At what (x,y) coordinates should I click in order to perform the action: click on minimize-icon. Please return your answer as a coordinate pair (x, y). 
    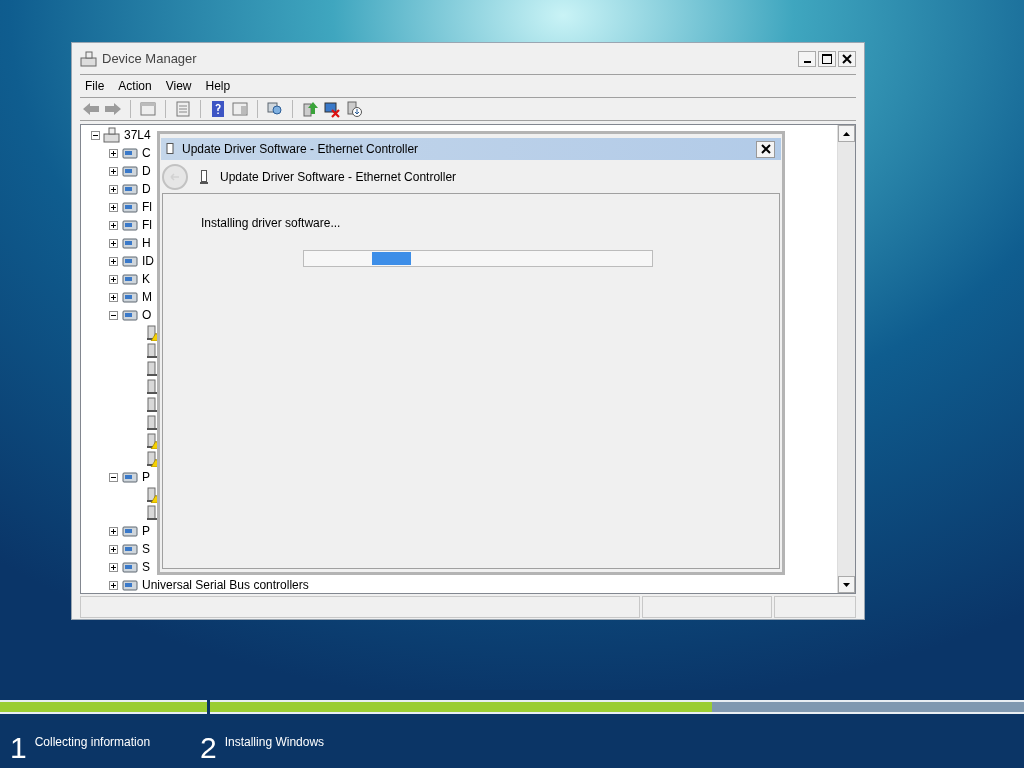
    Looking at the image, I should click on (807, 61).